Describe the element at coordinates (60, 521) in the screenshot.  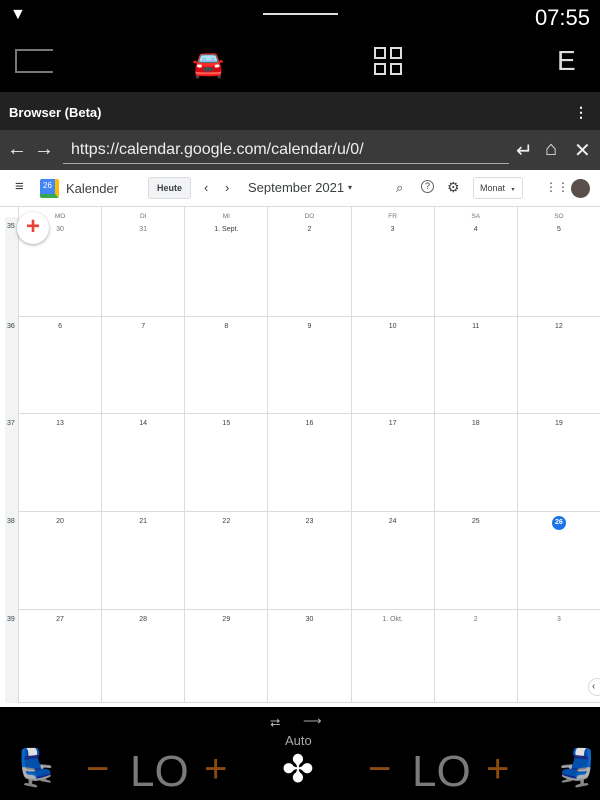
I see `day-number: 20` at that location.